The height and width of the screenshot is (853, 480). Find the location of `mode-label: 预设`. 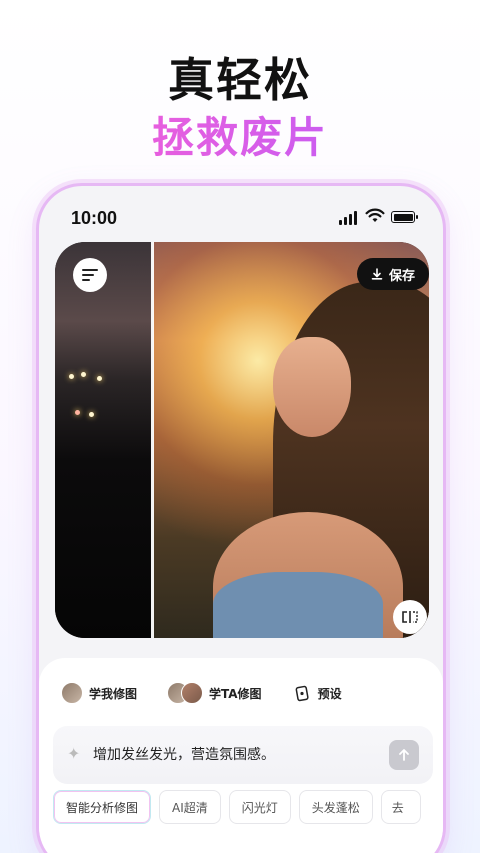

mode-label: 预设 is located at coordinates (329, 693).